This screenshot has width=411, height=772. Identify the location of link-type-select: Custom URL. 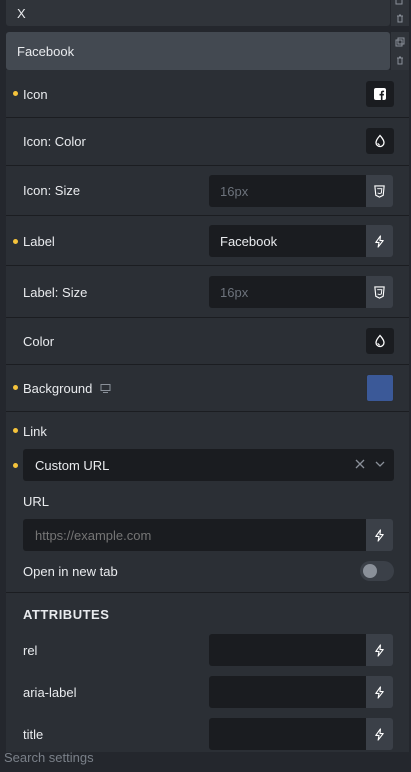
(208, 465).